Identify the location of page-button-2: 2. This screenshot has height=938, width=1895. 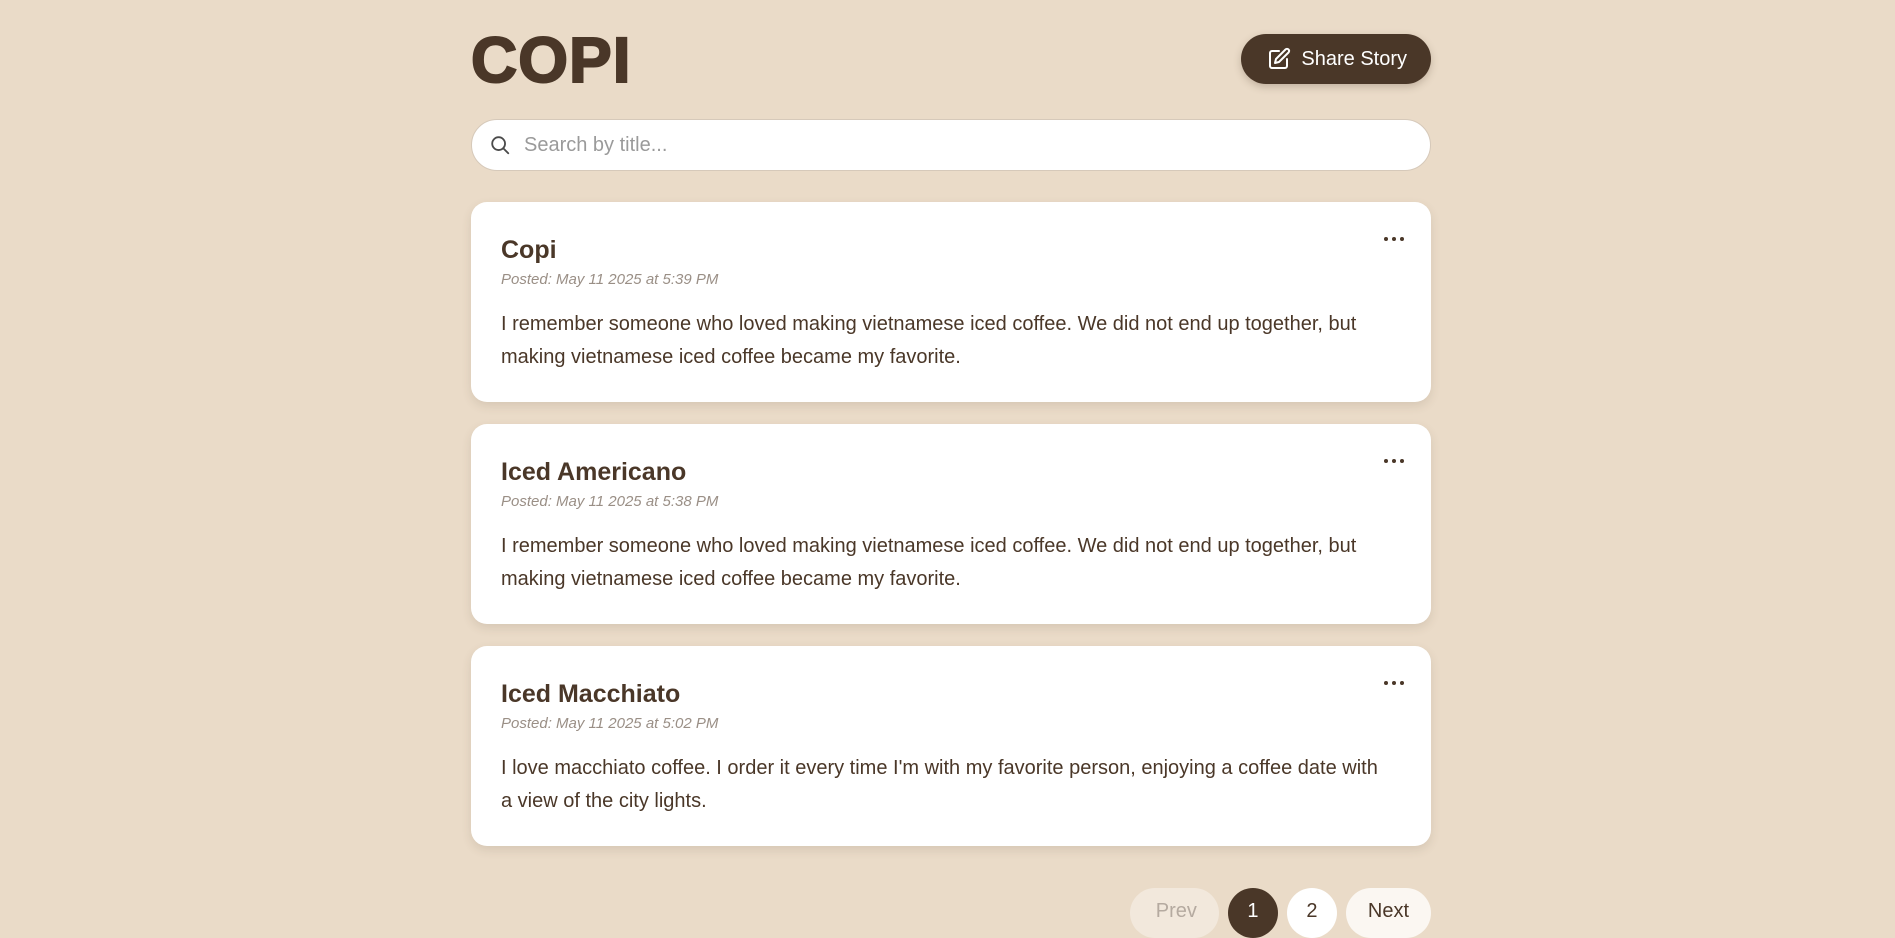
(1311, 913).